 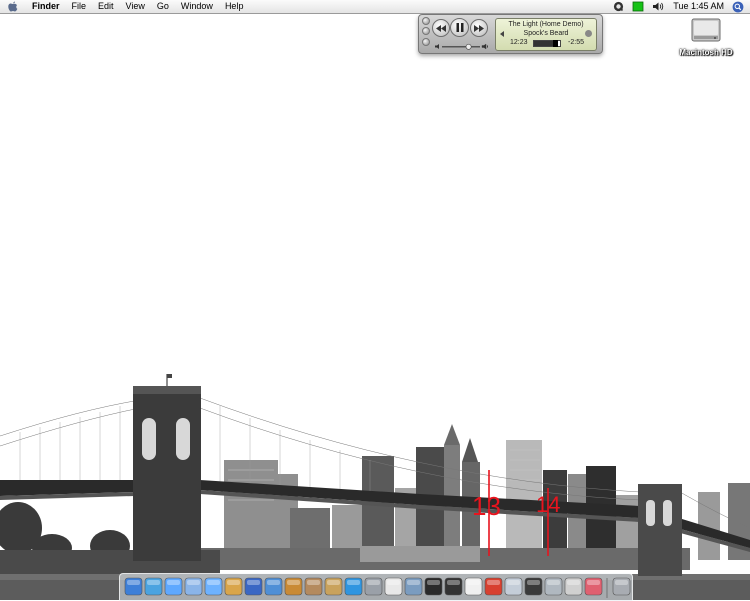 I want to click on window-minimize-button, so click(x=426, y=31).